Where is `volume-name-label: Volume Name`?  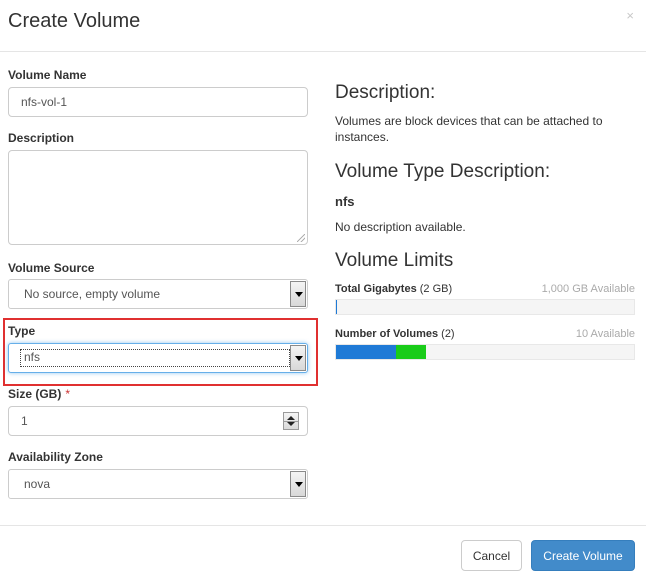 volume-name-label: Volume Name is located at coordinates (47, 75).